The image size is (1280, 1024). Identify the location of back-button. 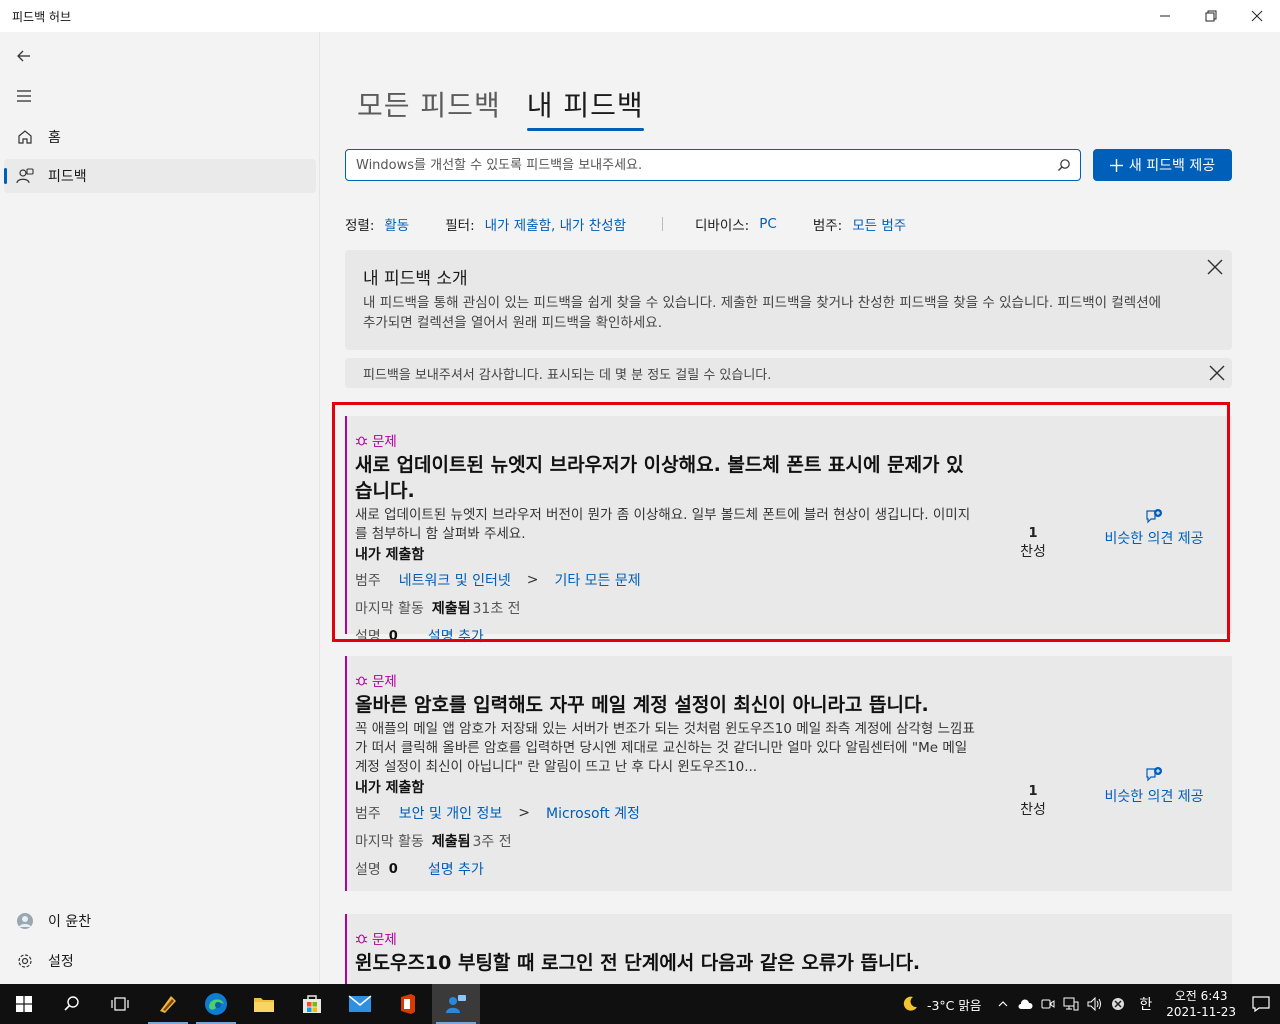
(24, 56).